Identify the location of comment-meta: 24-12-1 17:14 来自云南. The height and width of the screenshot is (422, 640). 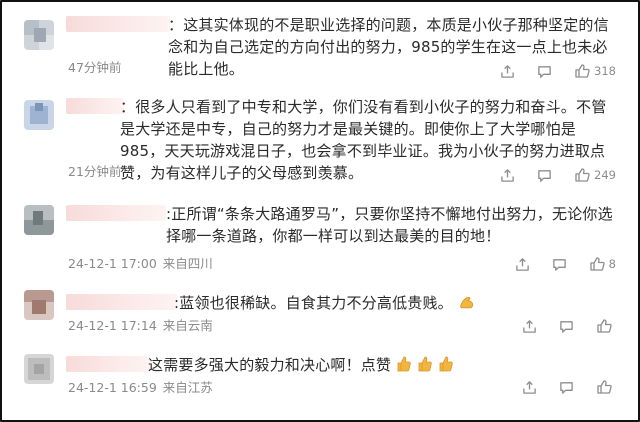
(140, 326).